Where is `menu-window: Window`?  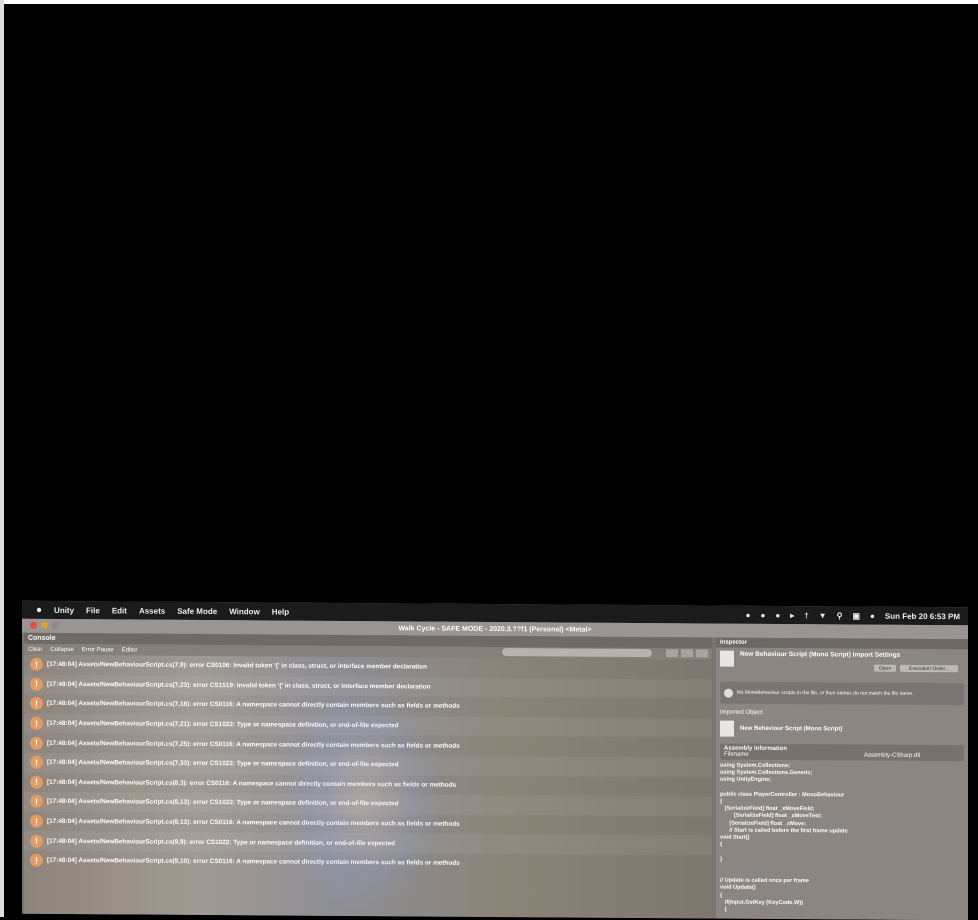 menu-window: Window is located at coordinates (244, 611).